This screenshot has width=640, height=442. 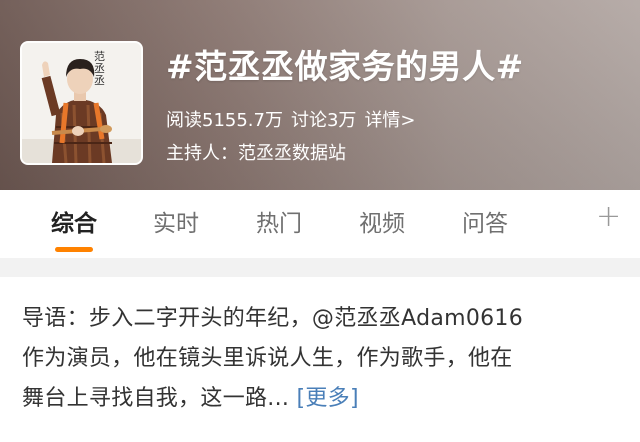 I want to click on topic-stats: 阅读5155.7万 讨论3万 详情>, so click(x=291, y=119).